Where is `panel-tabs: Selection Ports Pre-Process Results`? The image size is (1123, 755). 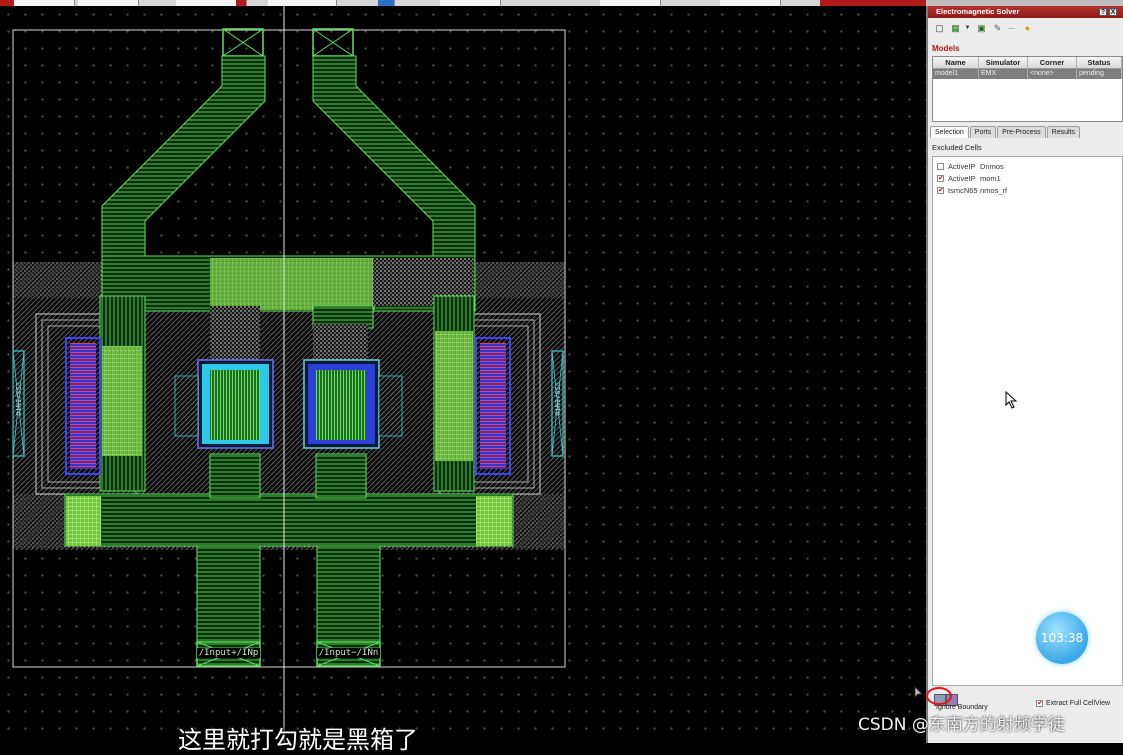
panel-tabs: Selection Ports Pre-Process Results is located at coordinates (1005, 132).